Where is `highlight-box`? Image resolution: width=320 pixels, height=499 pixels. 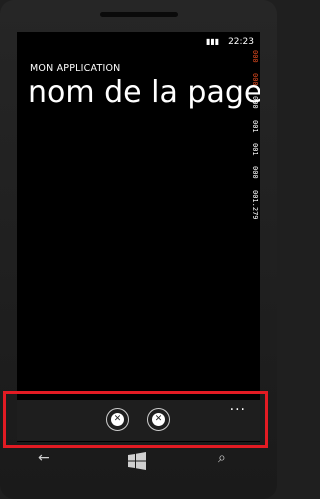 highlight-box is located at coordinates (135, 419).